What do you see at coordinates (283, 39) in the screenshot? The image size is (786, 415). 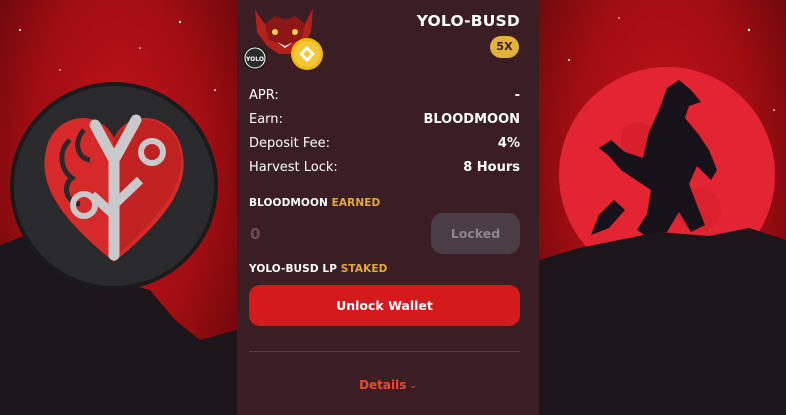 I see `wolf-mascot-icon: YOLO` at bounding box center [283, 39].